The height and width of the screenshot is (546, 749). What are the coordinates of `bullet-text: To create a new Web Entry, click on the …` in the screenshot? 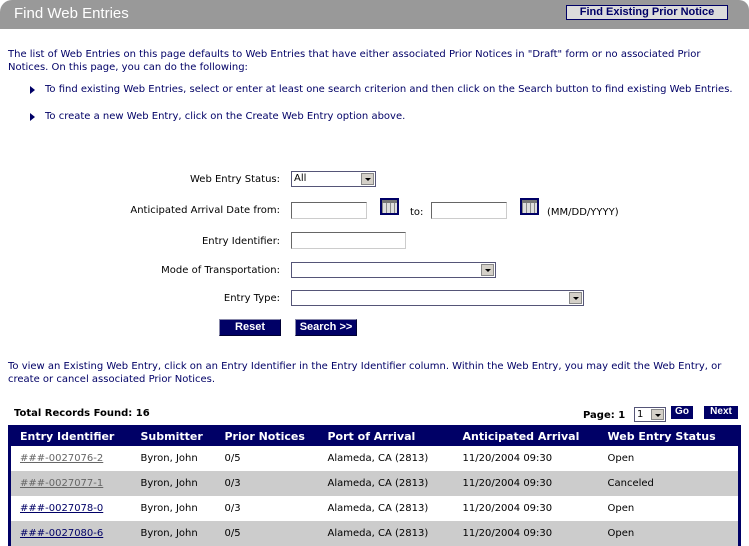 It's located at (225, 116).